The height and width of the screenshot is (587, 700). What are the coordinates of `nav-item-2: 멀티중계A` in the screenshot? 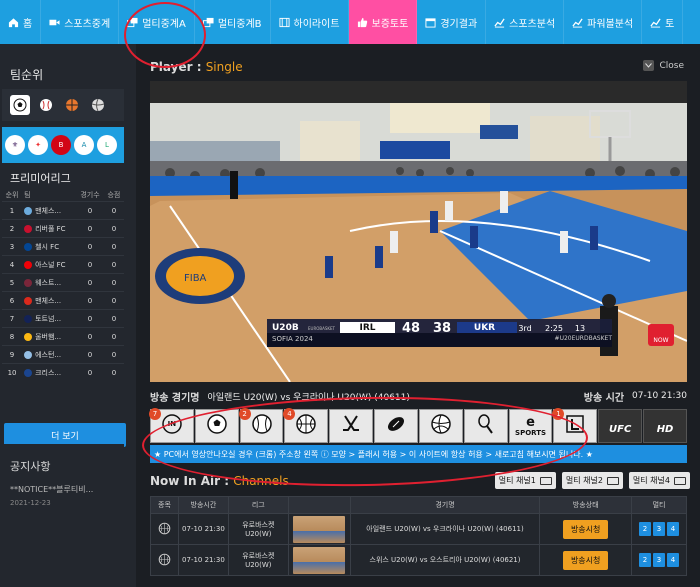 It's located at (157, 22).